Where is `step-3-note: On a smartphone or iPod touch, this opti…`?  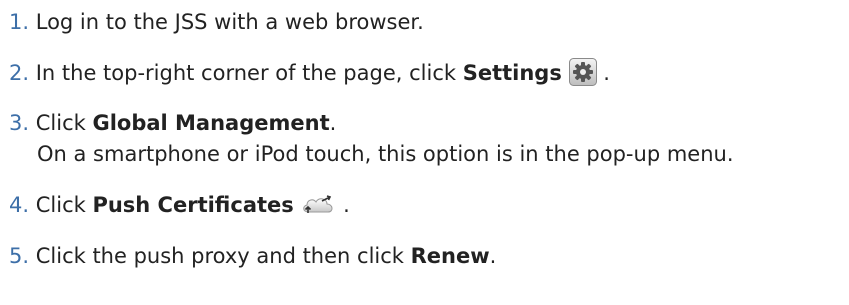 step-3-note: On a smartphone or iPod touch, this opti… is located at coordinates (385, 154).